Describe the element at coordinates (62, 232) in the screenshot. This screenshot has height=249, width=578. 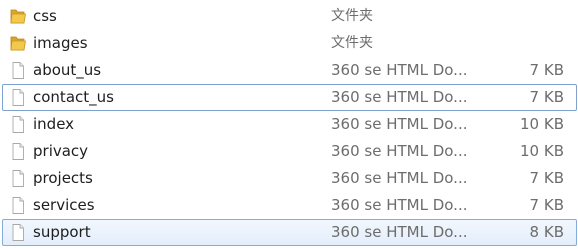
I see `file-name: support` at that location.